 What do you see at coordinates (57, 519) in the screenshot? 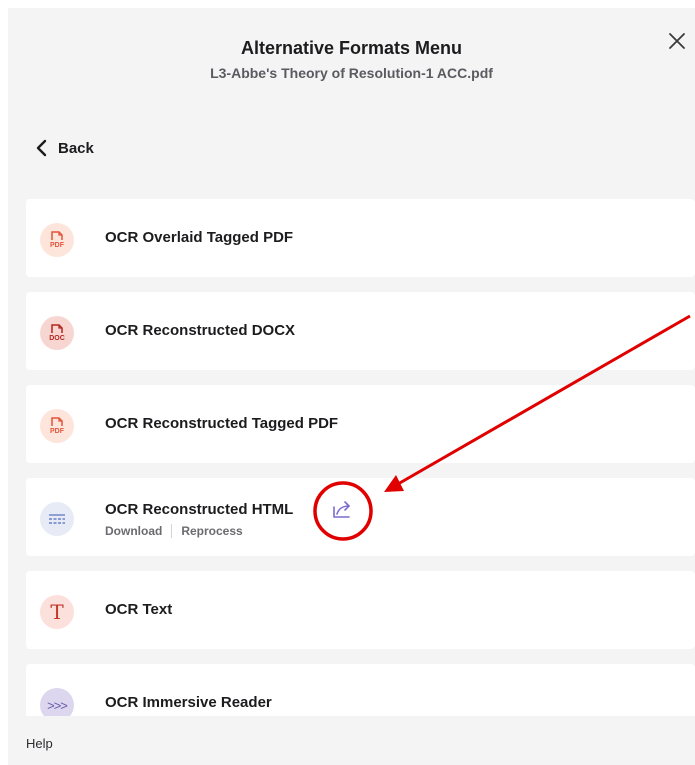
I see `html-lines-icon` at bounding box center [57, 519].